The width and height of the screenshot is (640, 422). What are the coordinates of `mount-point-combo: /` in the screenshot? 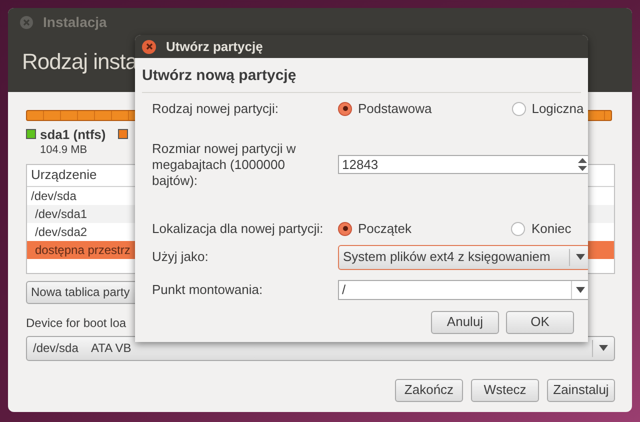 It's located at (463, 290).